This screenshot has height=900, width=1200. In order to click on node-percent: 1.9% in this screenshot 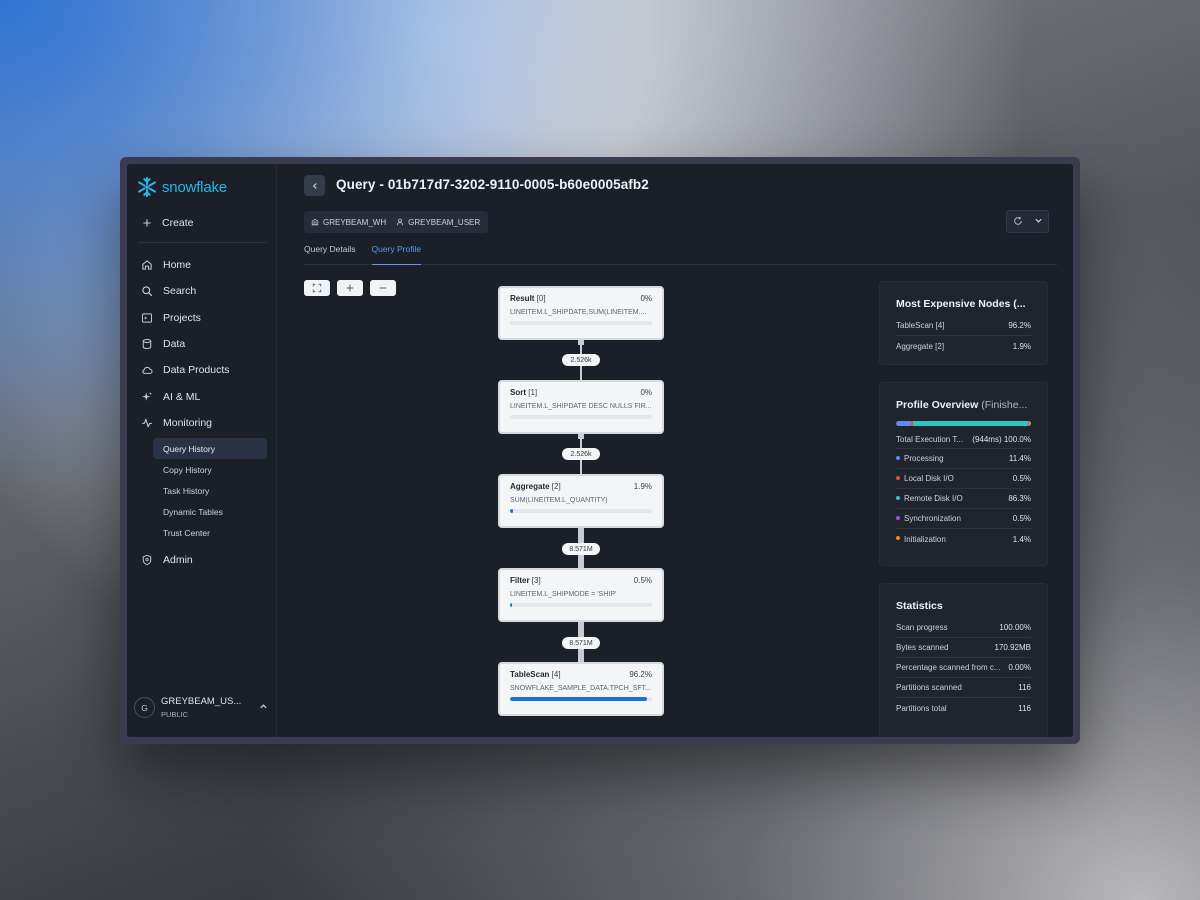, I will do `click(642, 486)`.